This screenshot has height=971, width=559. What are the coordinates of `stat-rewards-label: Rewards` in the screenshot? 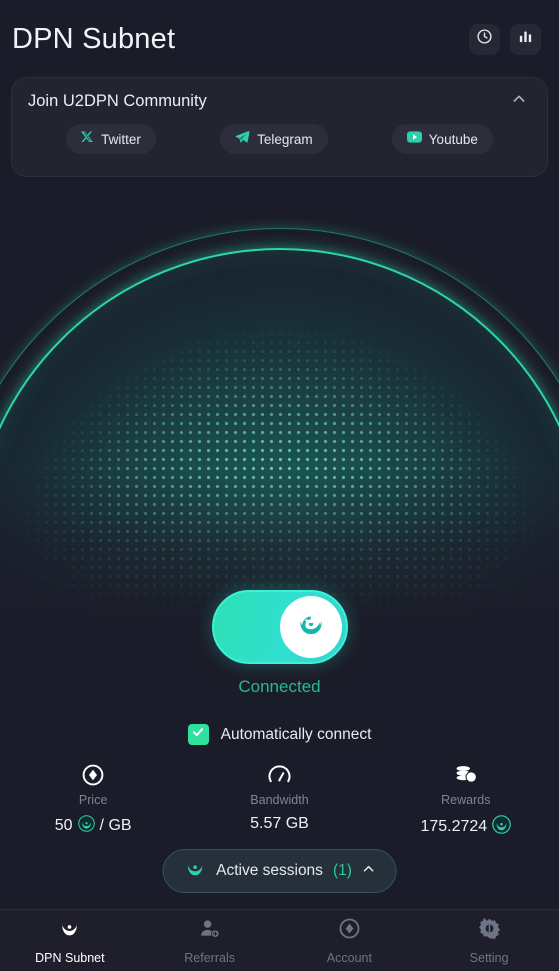 It's located at (466, 800).